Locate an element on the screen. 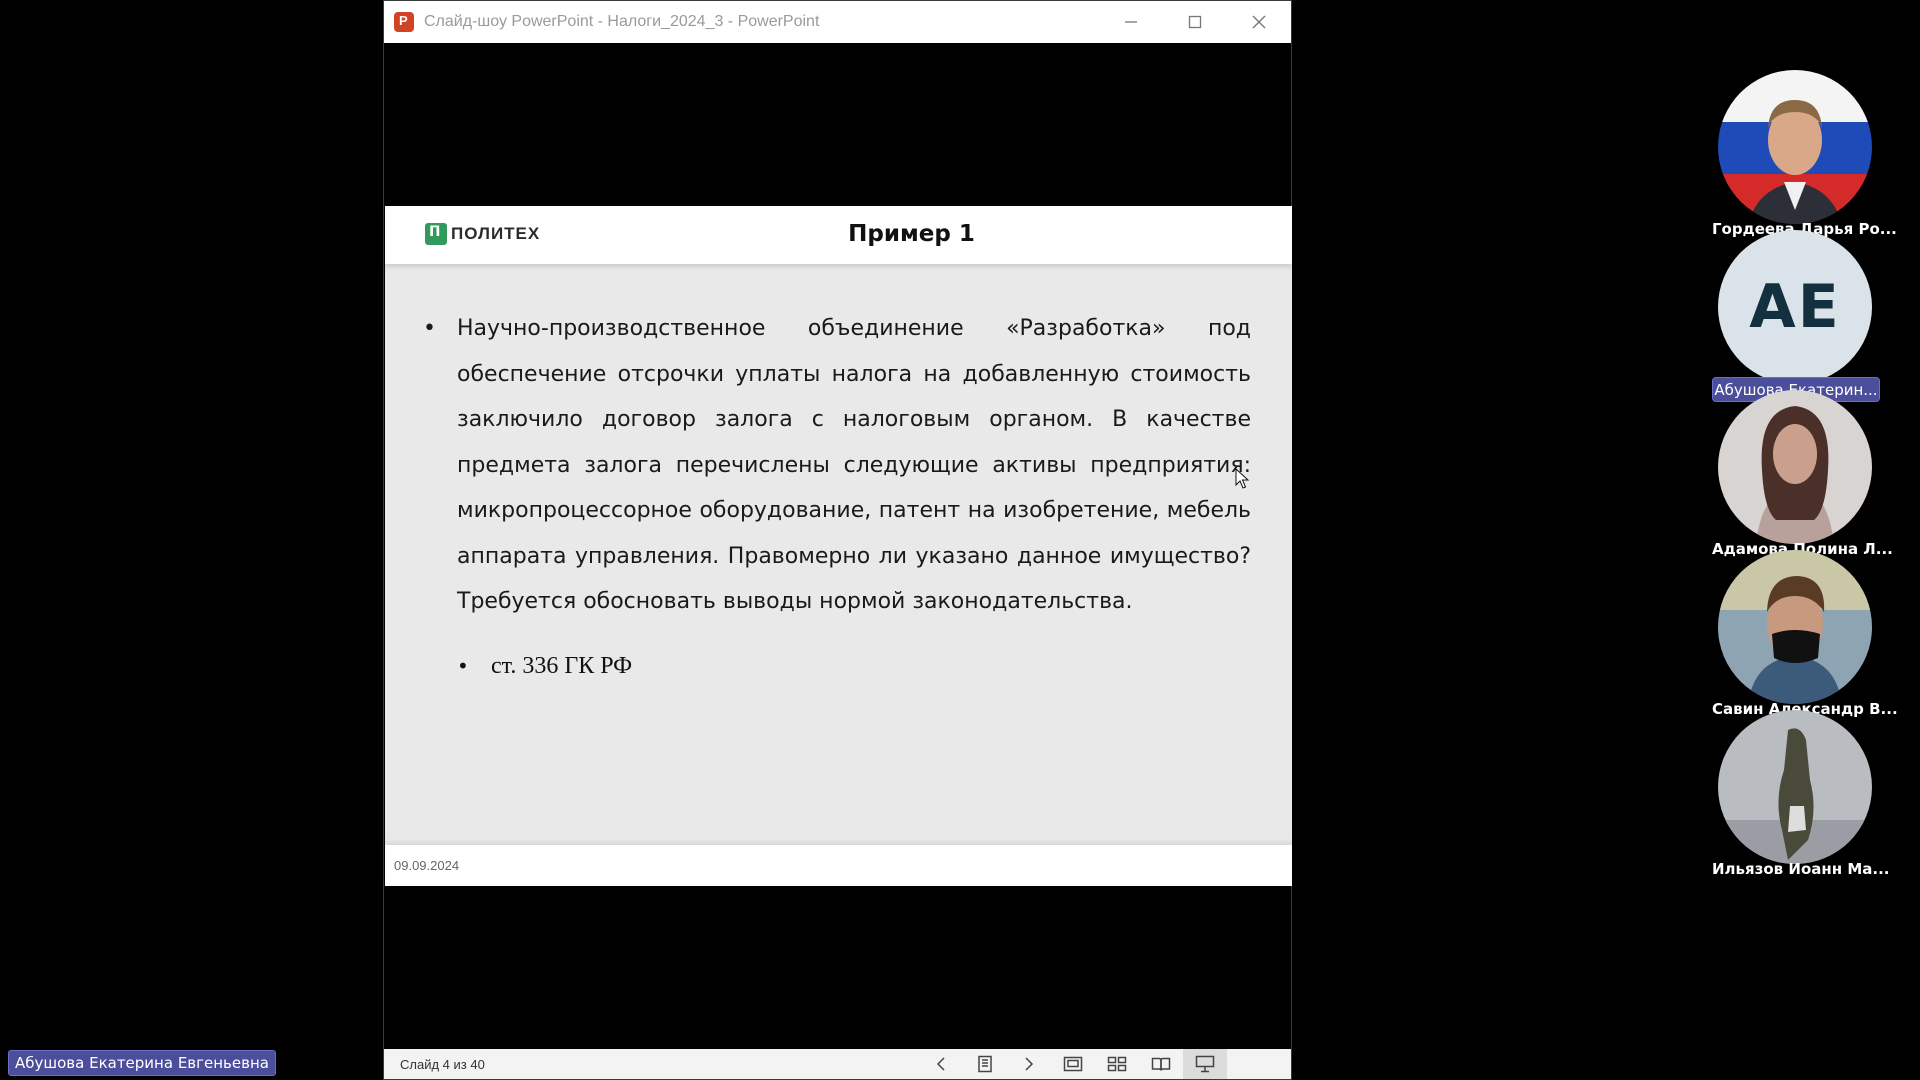  window-controls is located at coordinates (1195, 22).